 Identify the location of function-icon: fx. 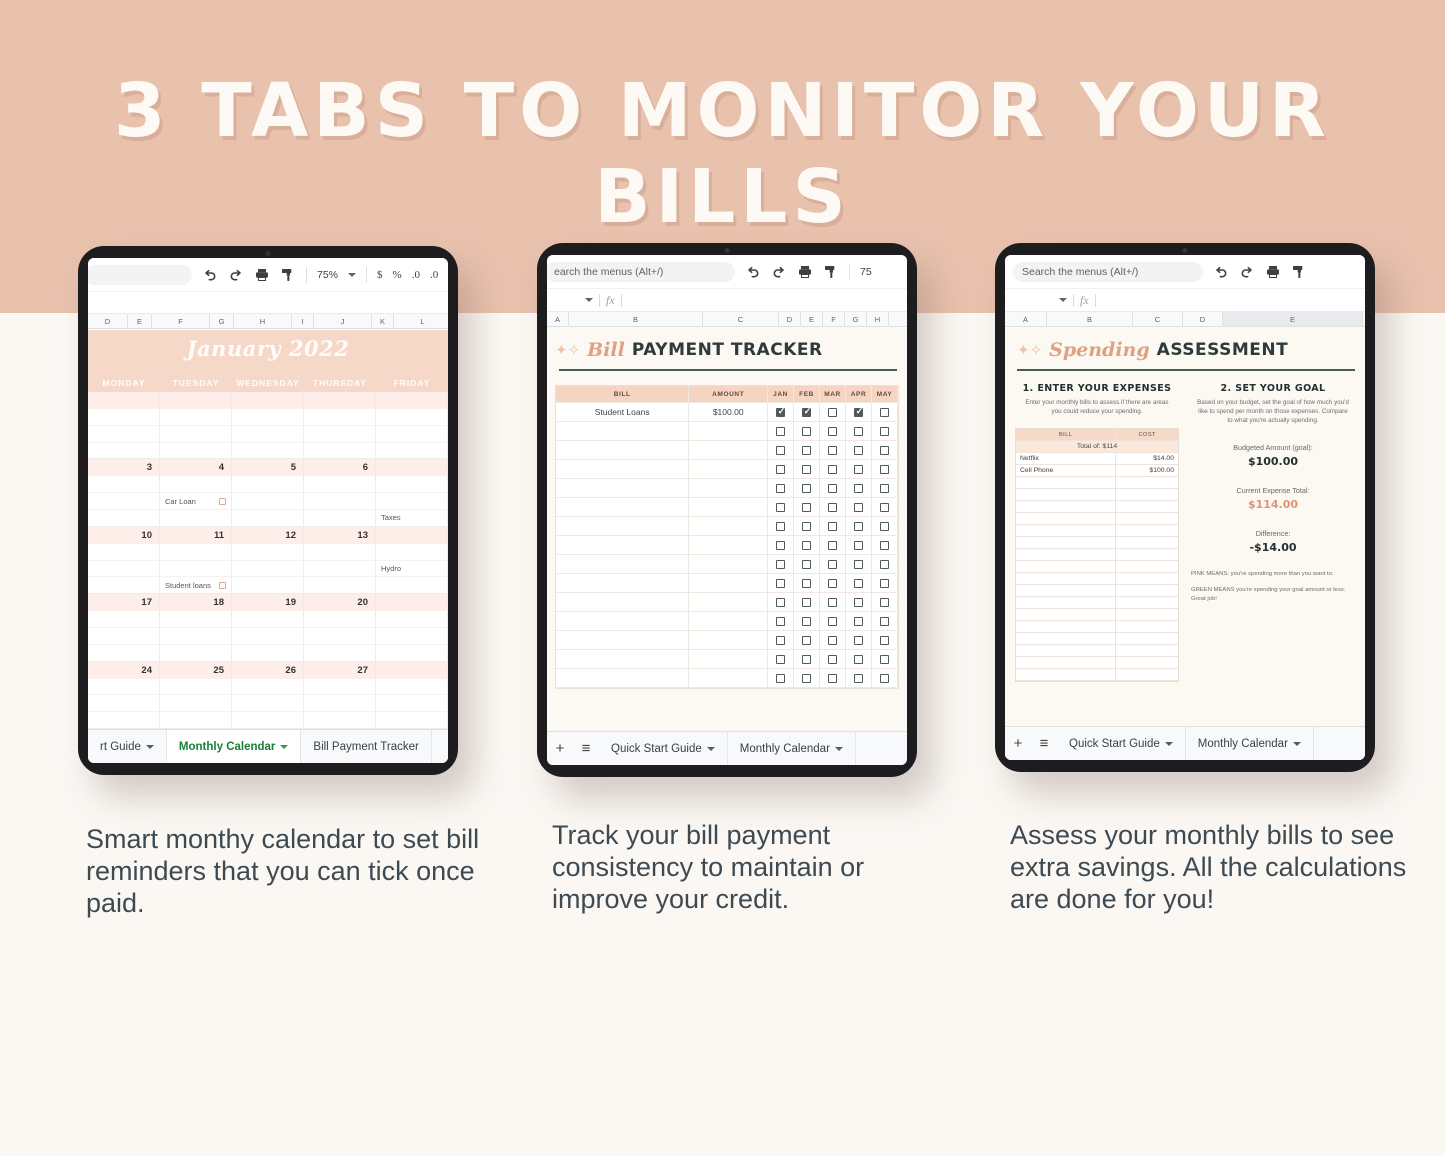
(1084, 300).